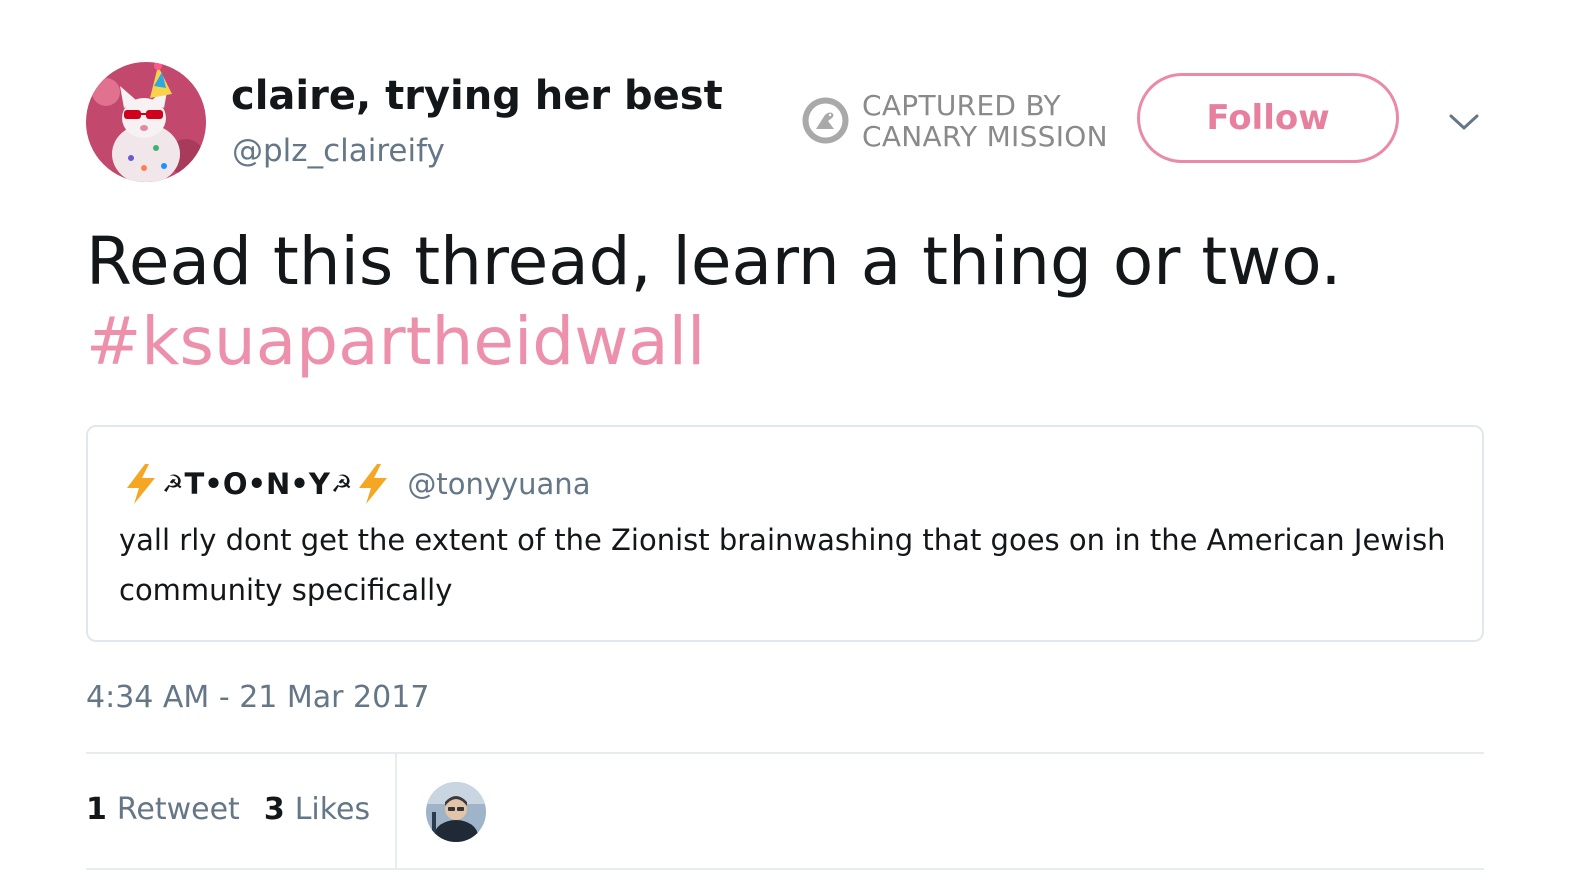 Image resolution: width=1570 pixels, height=892 pixels. I want to click on quoted-tweet-author-name: T•O•N•Y, so click(257, 484).